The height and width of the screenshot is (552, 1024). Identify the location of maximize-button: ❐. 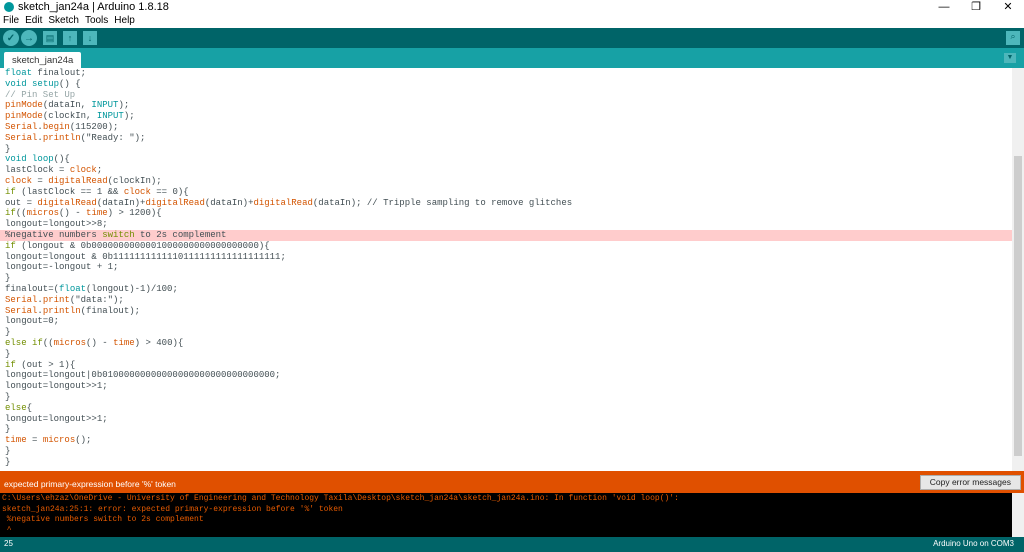
(976, 7).